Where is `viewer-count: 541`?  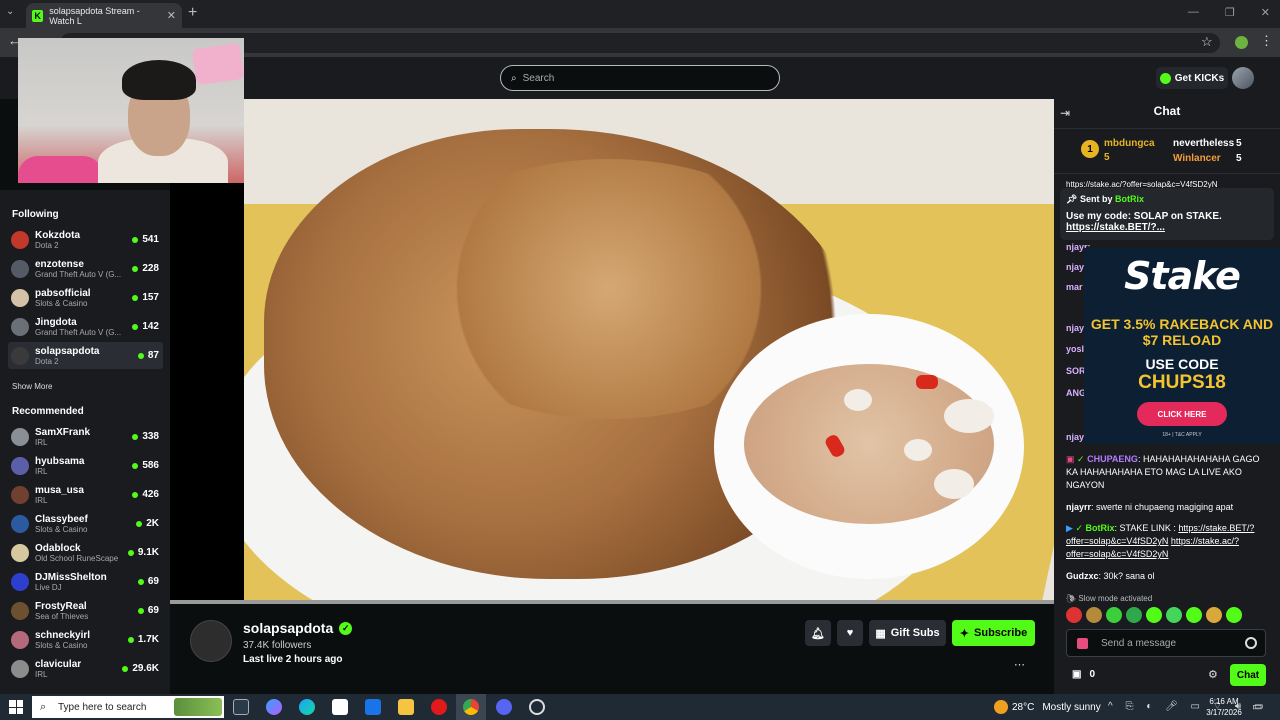
viewer-count: 541 is located at coordinates (145, 239).